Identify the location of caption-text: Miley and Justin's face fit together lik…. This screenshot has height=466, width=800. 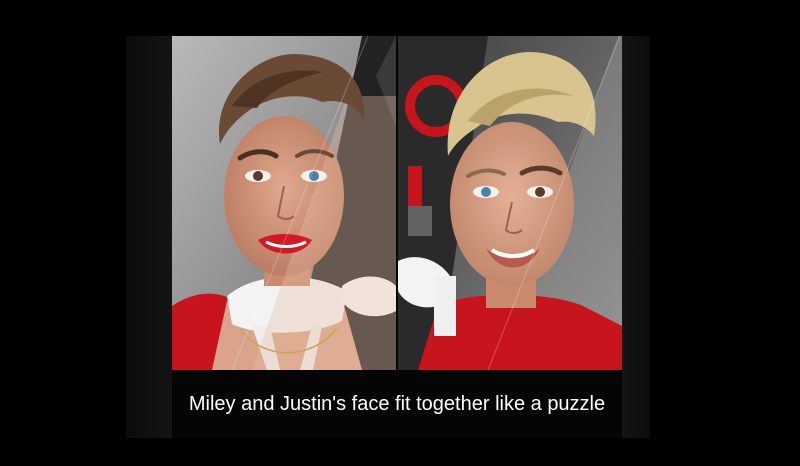
(397, 404).